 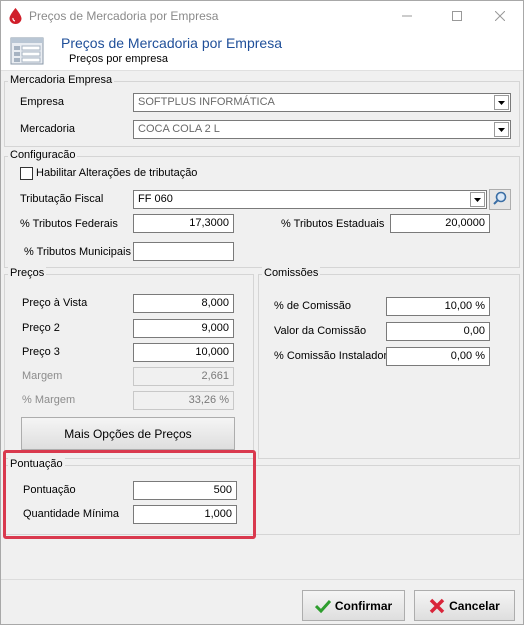 I want to click on window-title: Preços de Mercadoria por Empresa, so click(x=124, y=16).